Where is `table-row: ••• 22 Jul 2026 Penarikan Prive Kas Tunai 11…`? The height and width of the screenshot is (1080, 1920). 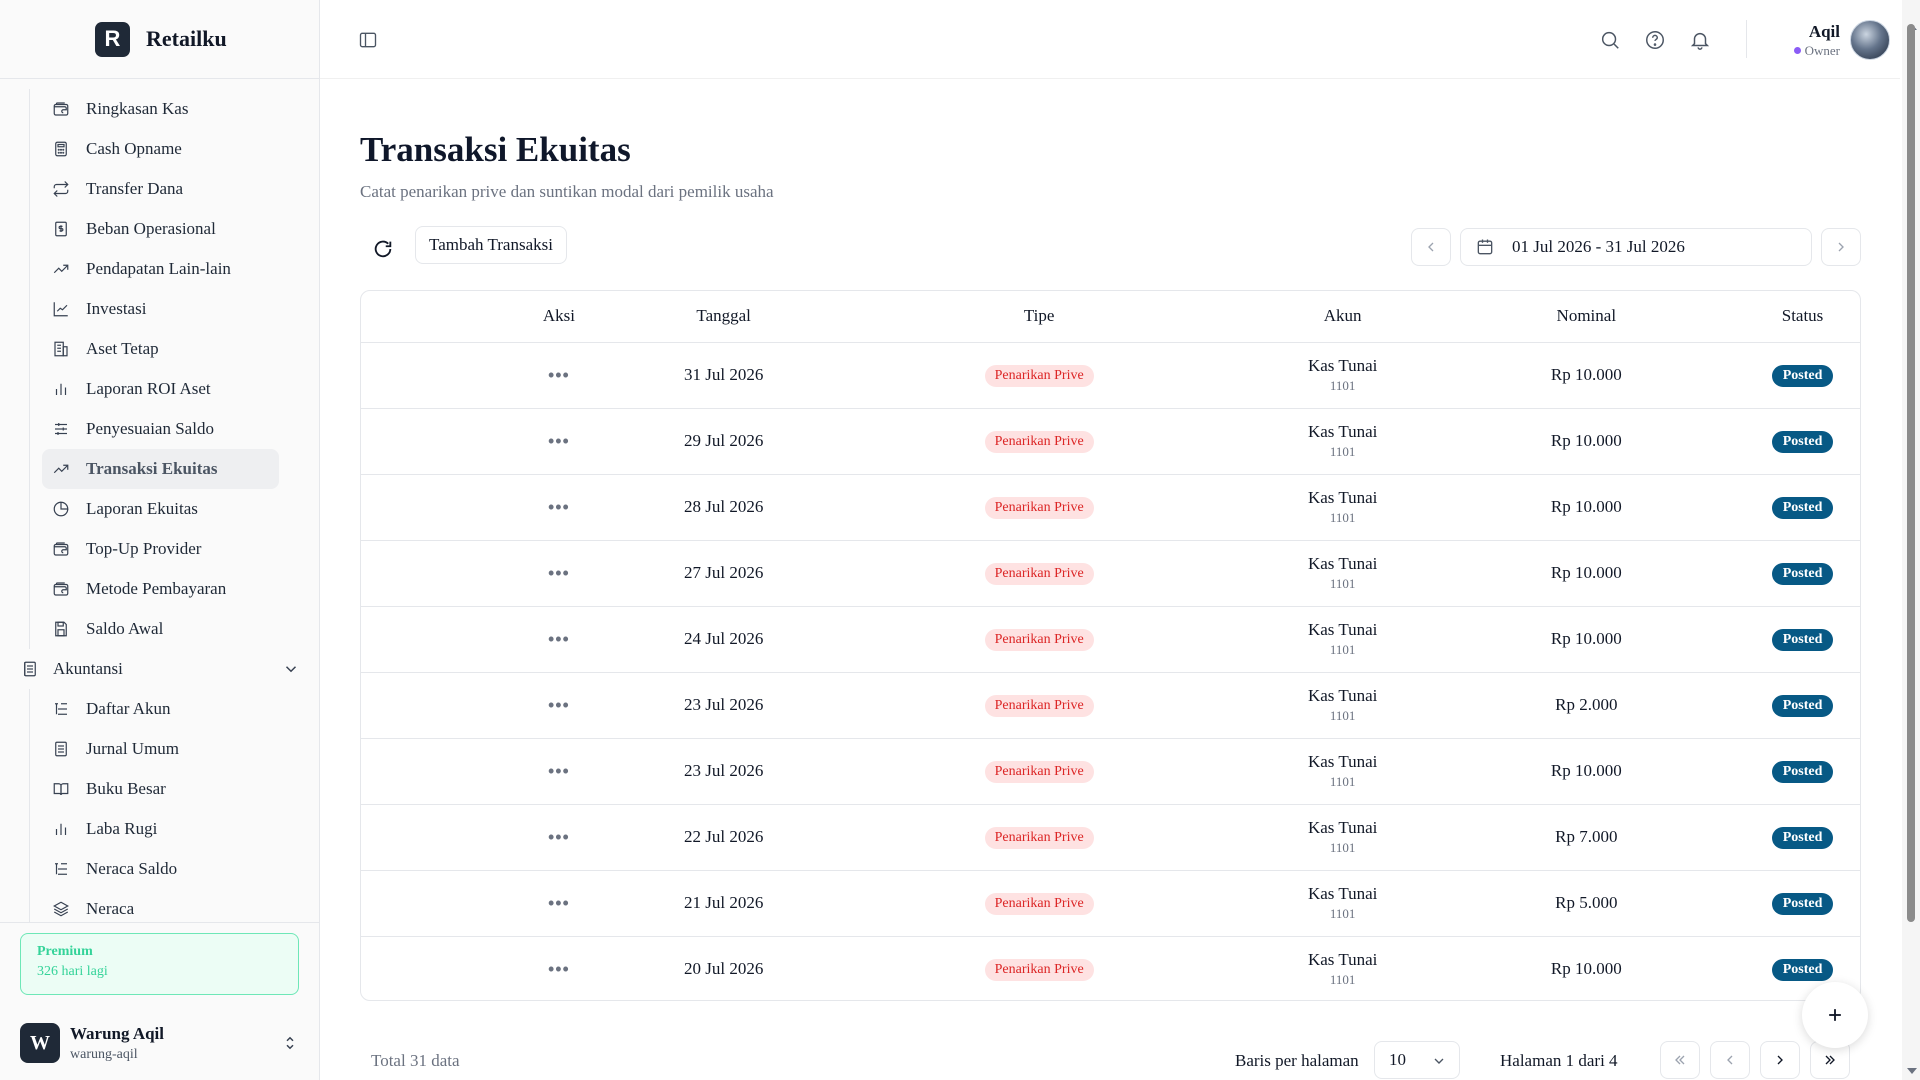 table-row: ••• 22 Jul 2026 Penarikan Prive Kas Tunai 11… is located at coordinates (1110, 837).